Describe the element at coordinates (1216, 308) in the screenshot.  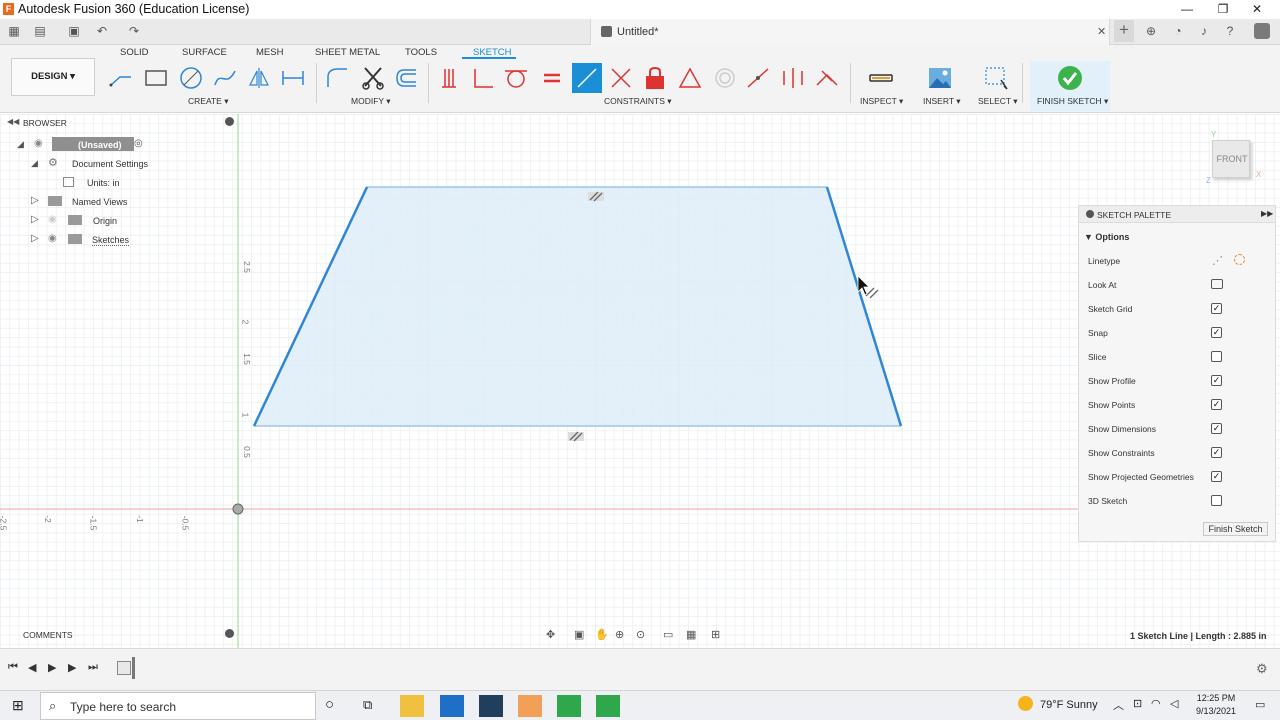
I see `sketch-grid-checkbox: ✓` at that location.